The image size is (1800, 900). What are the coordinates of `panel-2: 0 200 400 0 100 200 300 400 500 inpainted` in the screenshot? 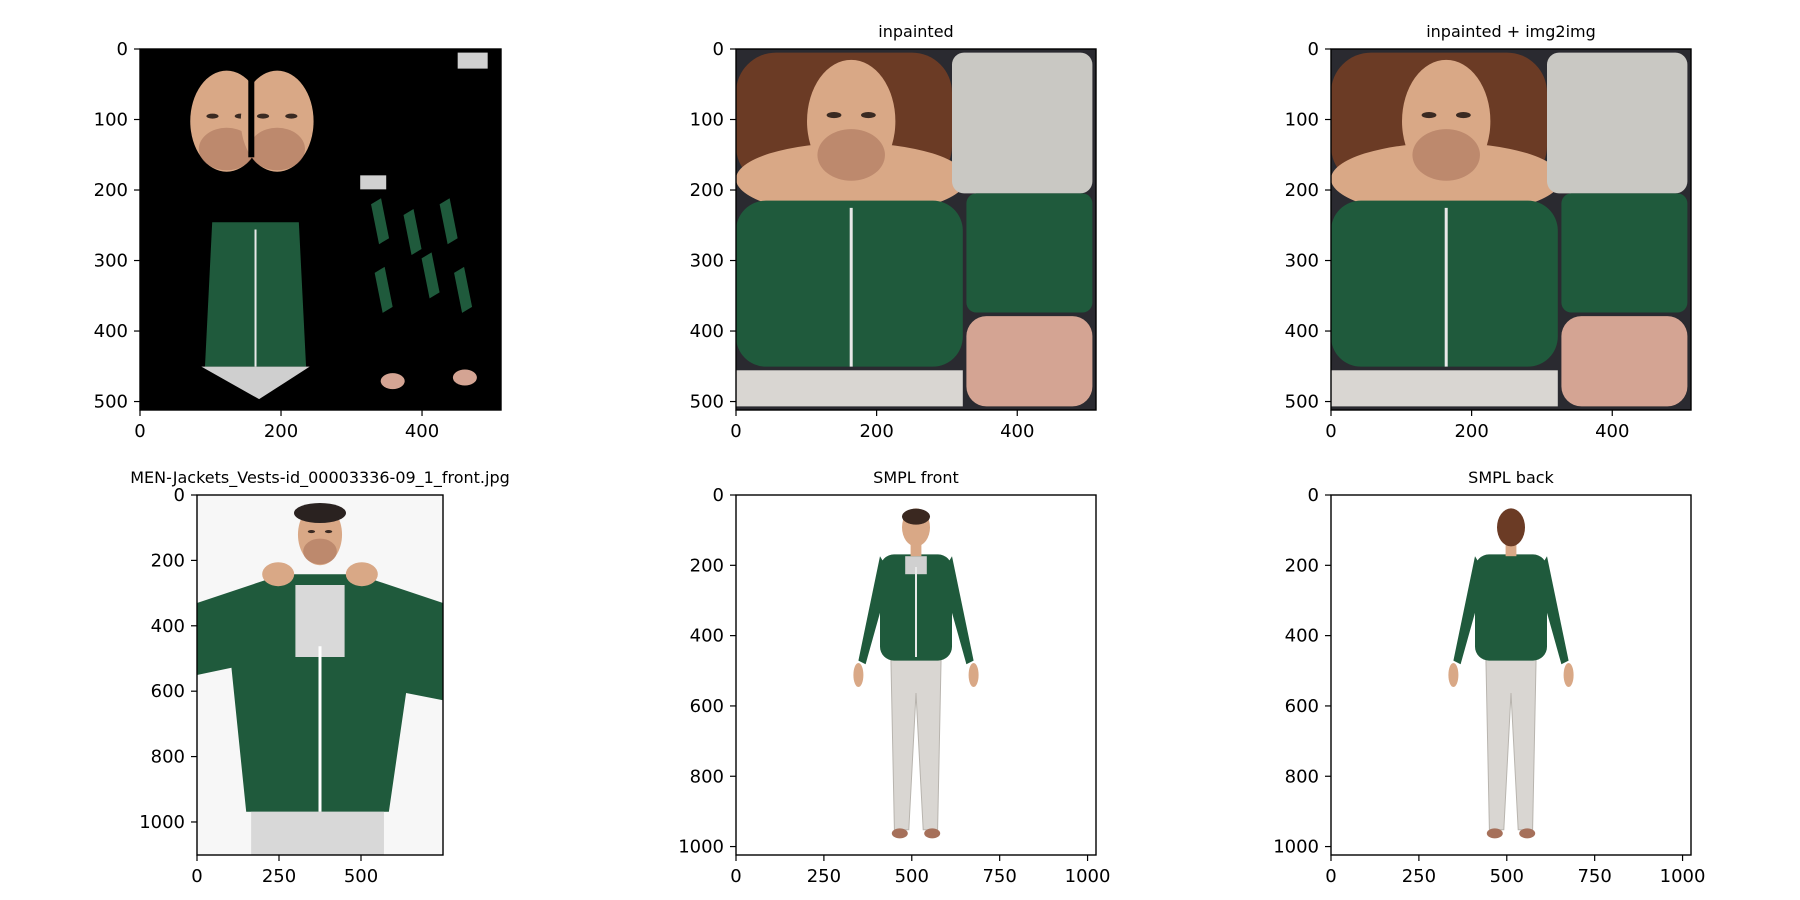 It's located at (893, 232).